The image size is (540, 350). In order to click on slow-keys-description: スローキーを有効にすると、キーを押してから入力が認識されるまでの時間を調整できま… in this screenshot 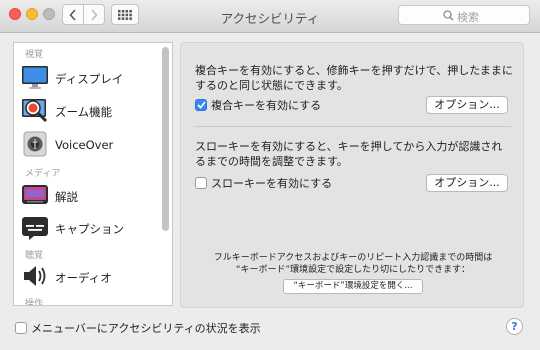, I will do `click(349, 154)`.